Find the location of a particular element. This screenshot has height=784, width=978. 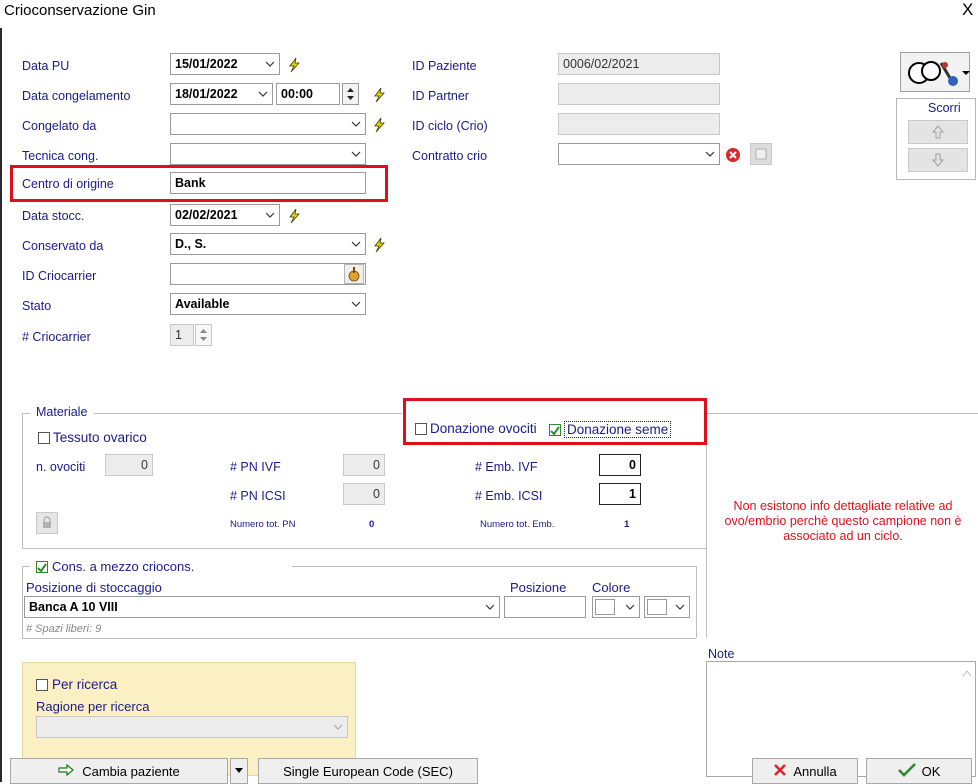

n-criocarrier-label: # Criocarrier is located at coordinates (56, 337).